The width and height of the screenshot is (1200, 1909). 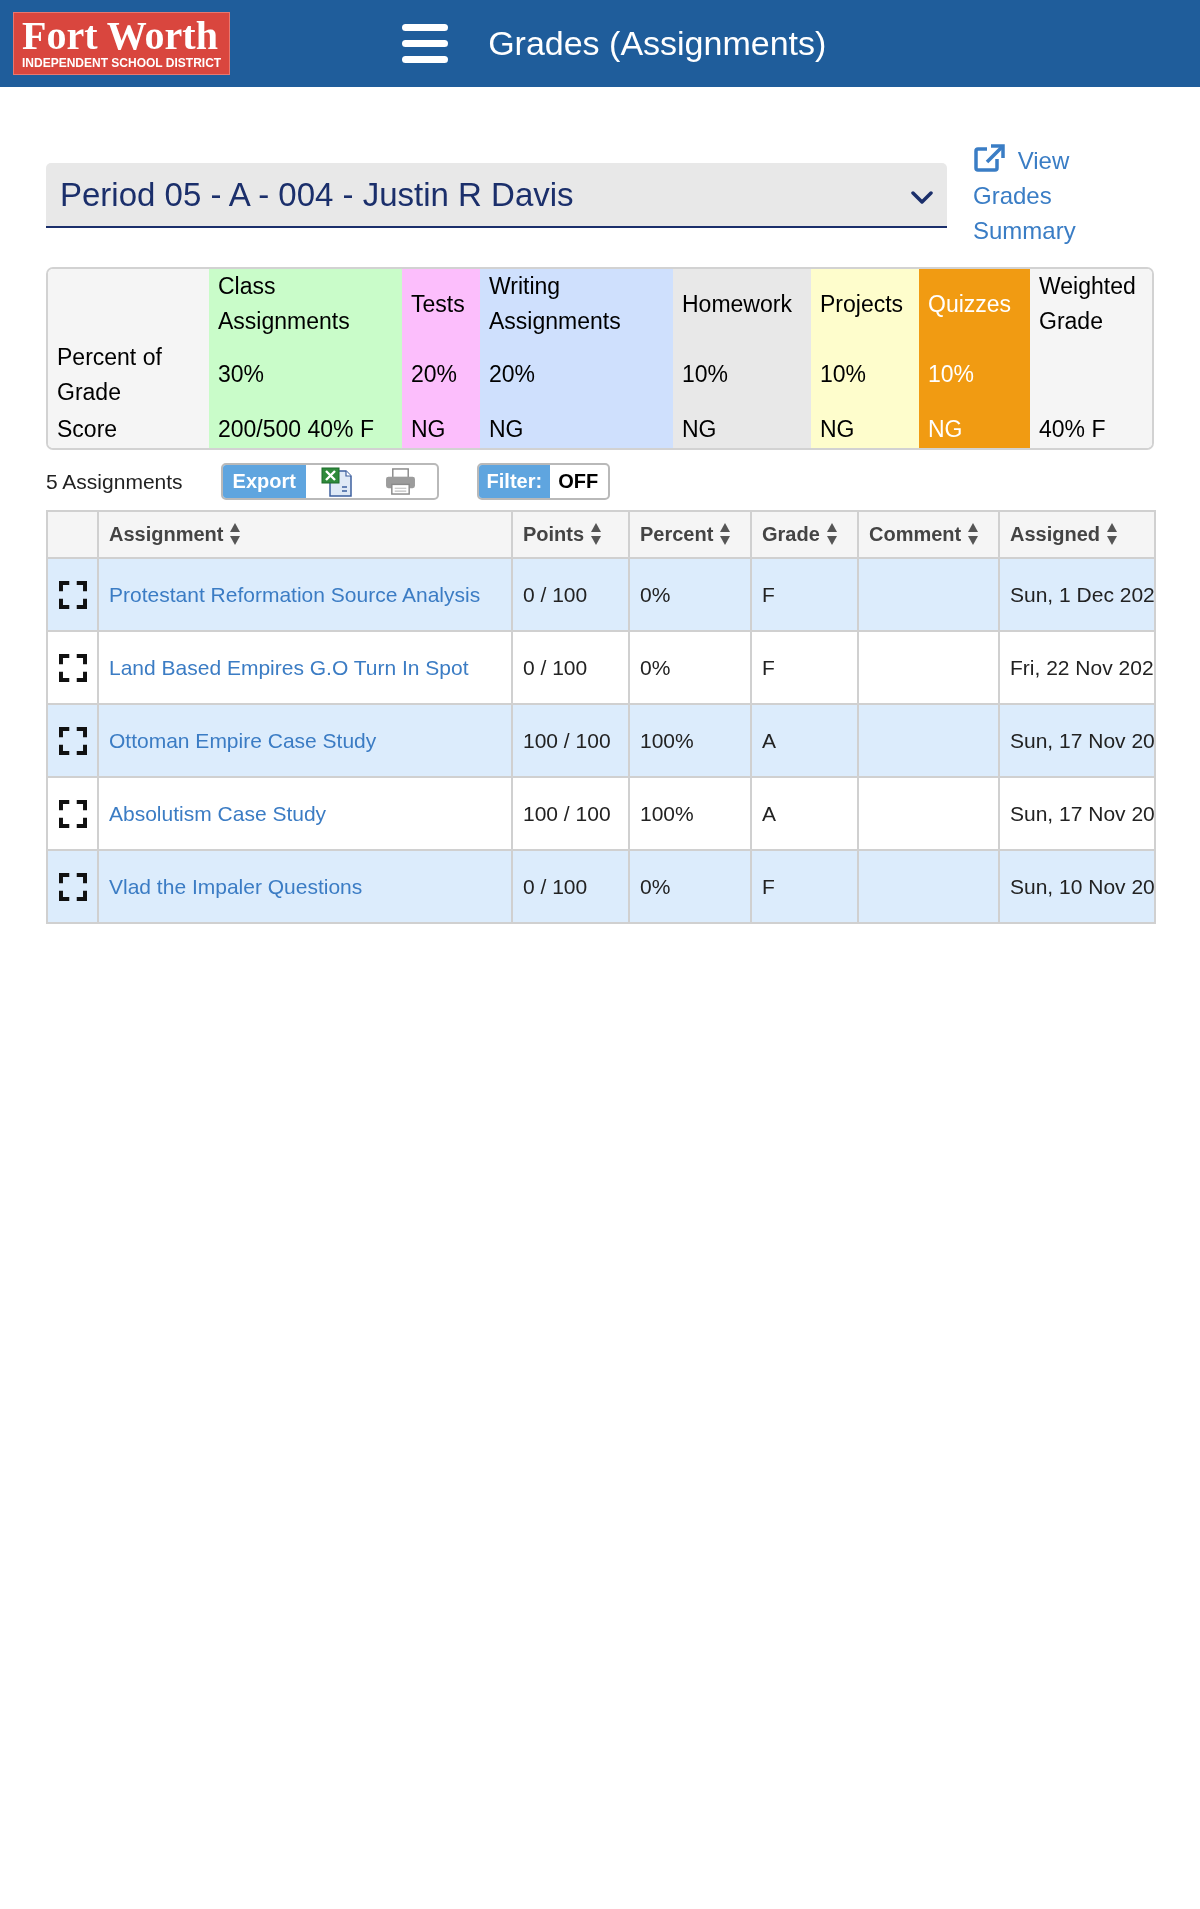 I want to click on filter-label: Filter:, so click(x=514, y=481).